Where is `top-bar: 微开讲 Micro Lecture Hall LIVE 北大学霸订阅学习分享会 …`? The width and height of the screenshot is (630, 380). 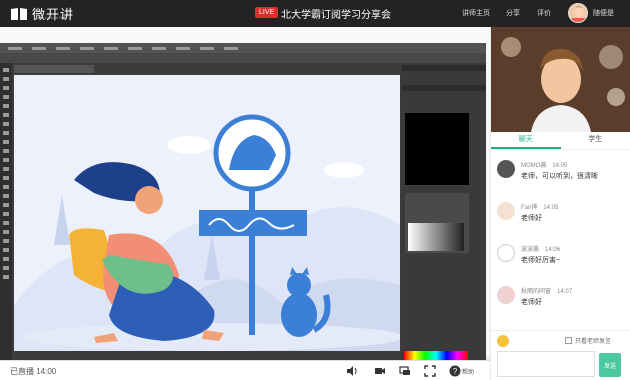 top-bar: 微开讲 Micro Lecture Hall LIVE 北大学霸订阅学习分享会 … is located at coordinates (315, 13).